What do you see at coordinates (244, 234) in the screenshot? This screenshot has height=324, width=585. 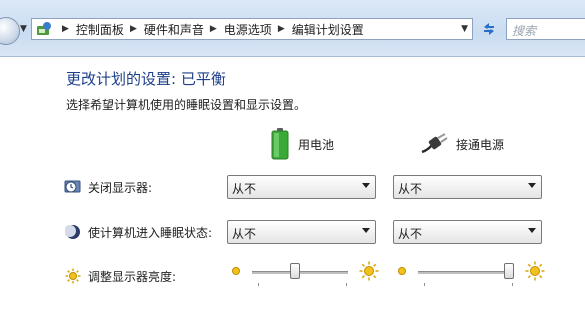 I see `sleep-battery-value: 从不` at bounding box center [244, 234].